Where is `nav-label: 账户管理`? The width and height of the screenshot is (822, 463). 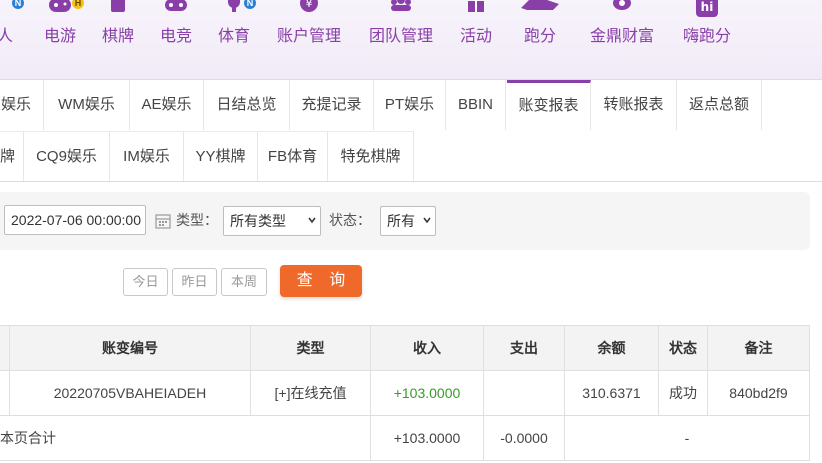
nav-label: 账户管理 is located at coordinates (308, 36).